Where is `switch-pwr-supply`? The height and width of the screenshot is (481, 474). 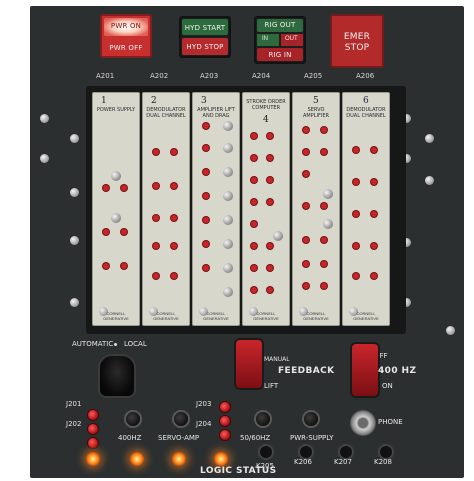 switch-pwr-supply is located at coordinates (311, 419).